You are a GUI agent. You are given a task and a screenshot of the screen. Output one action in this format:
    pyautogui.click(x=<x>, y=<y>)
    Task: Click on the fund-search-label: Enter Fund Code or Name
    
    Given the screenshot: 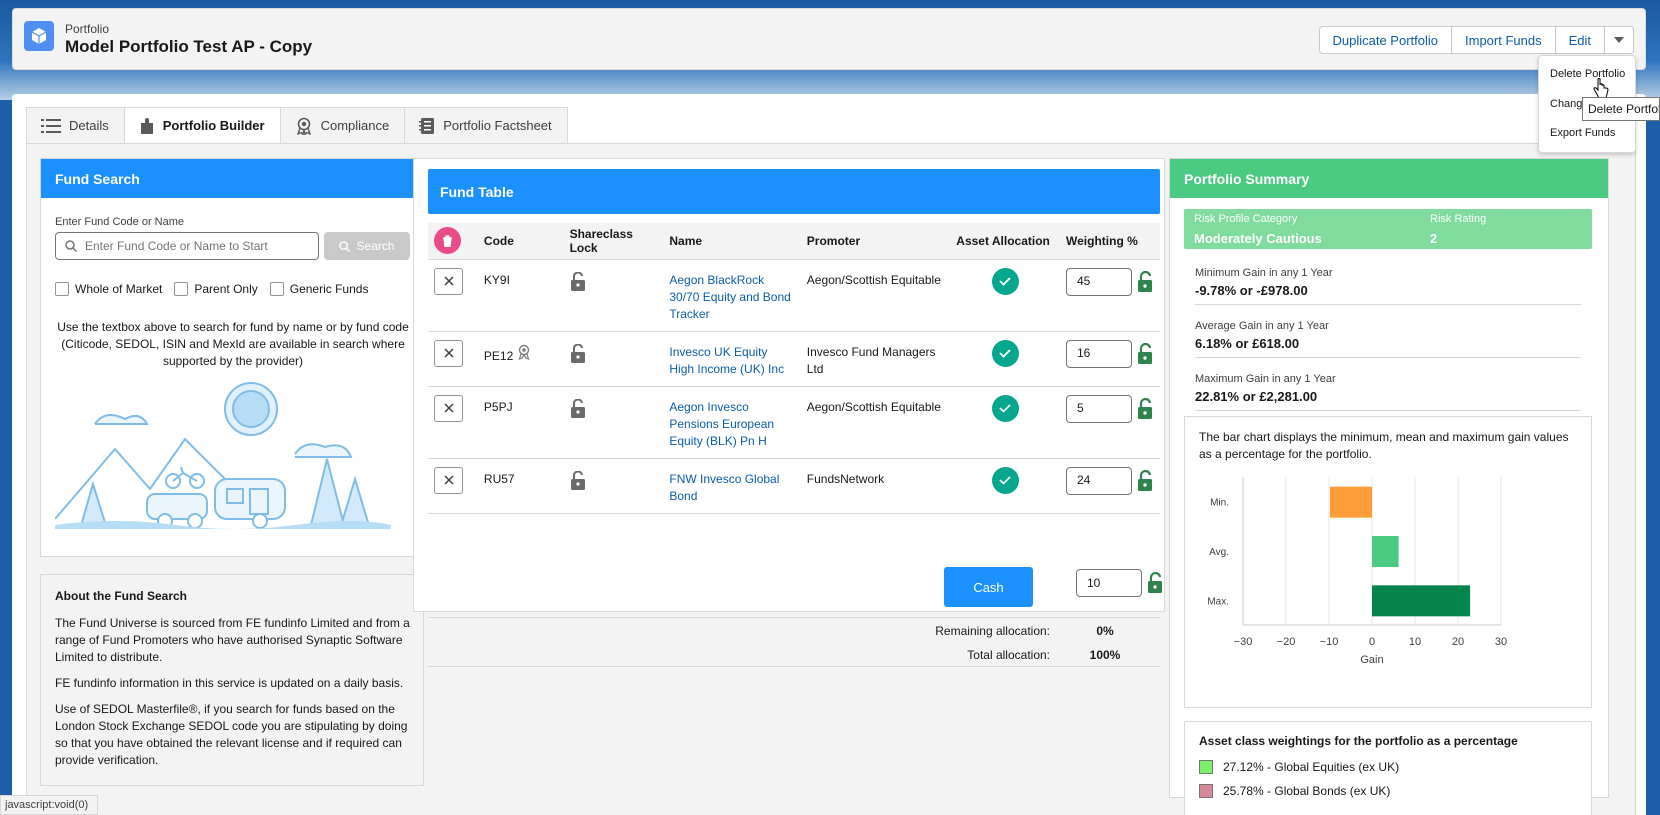 What is the action you would take?
    pyautogui.click(x=120, y=222)
    